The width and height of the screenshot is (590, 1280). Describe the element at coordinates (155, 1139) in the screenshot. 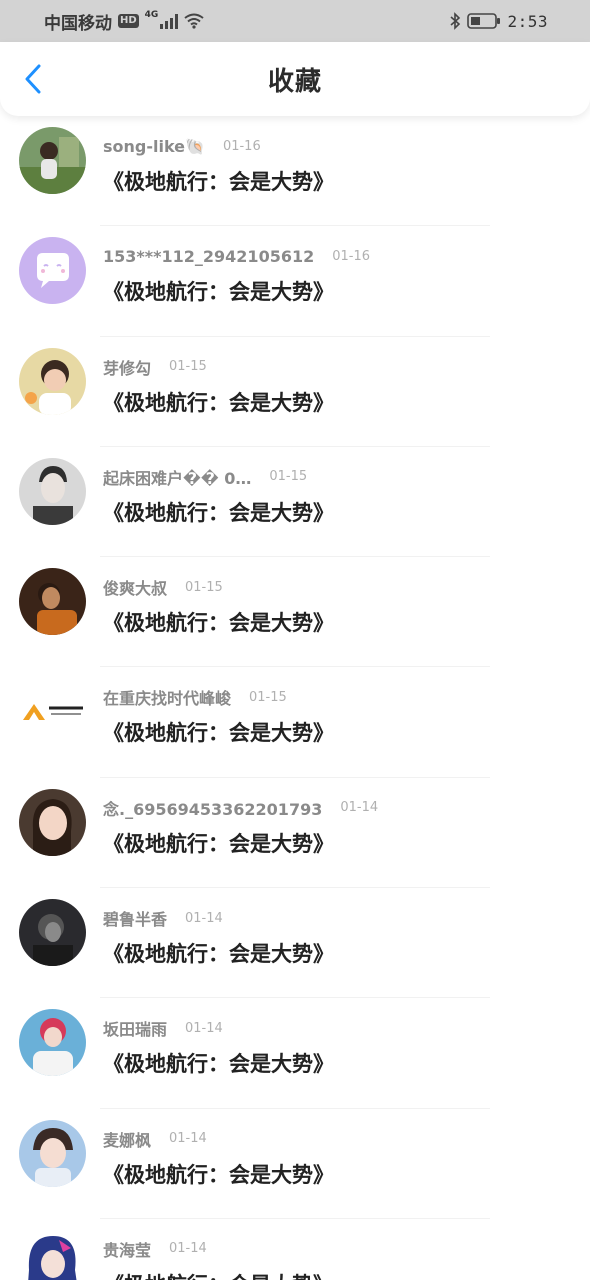

I see `item-meta: 麦娜枫 01-14` at that location.